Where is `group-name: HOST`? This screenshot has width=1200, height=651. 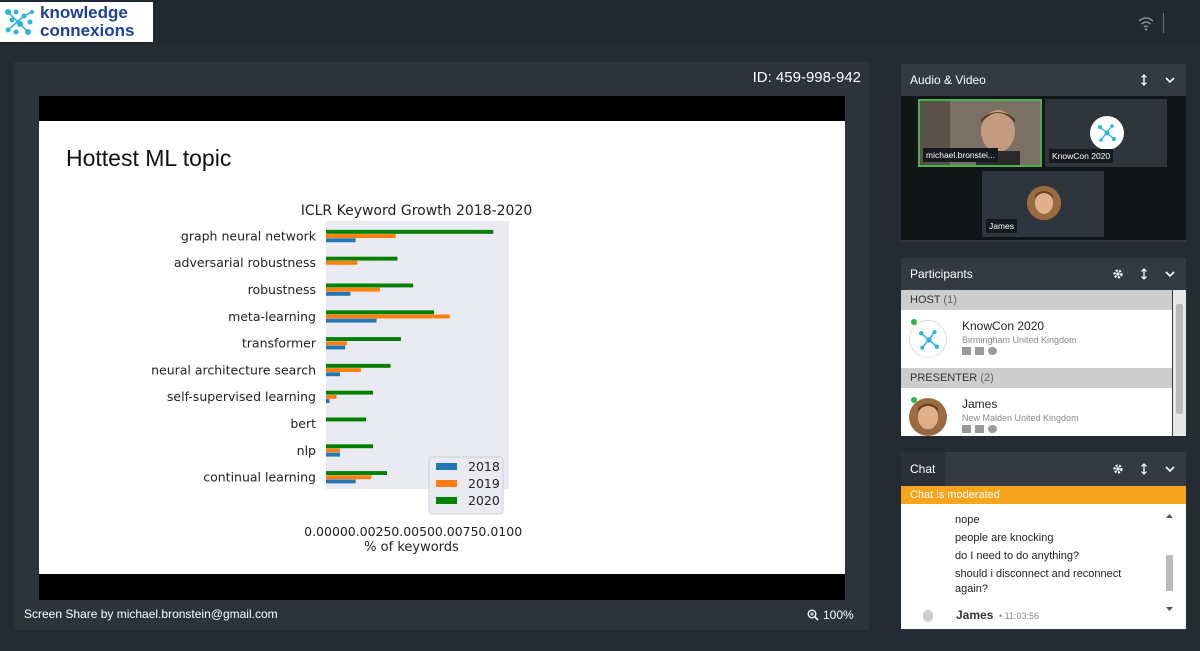 group-name: HOST is located at coordinates (925, 300).